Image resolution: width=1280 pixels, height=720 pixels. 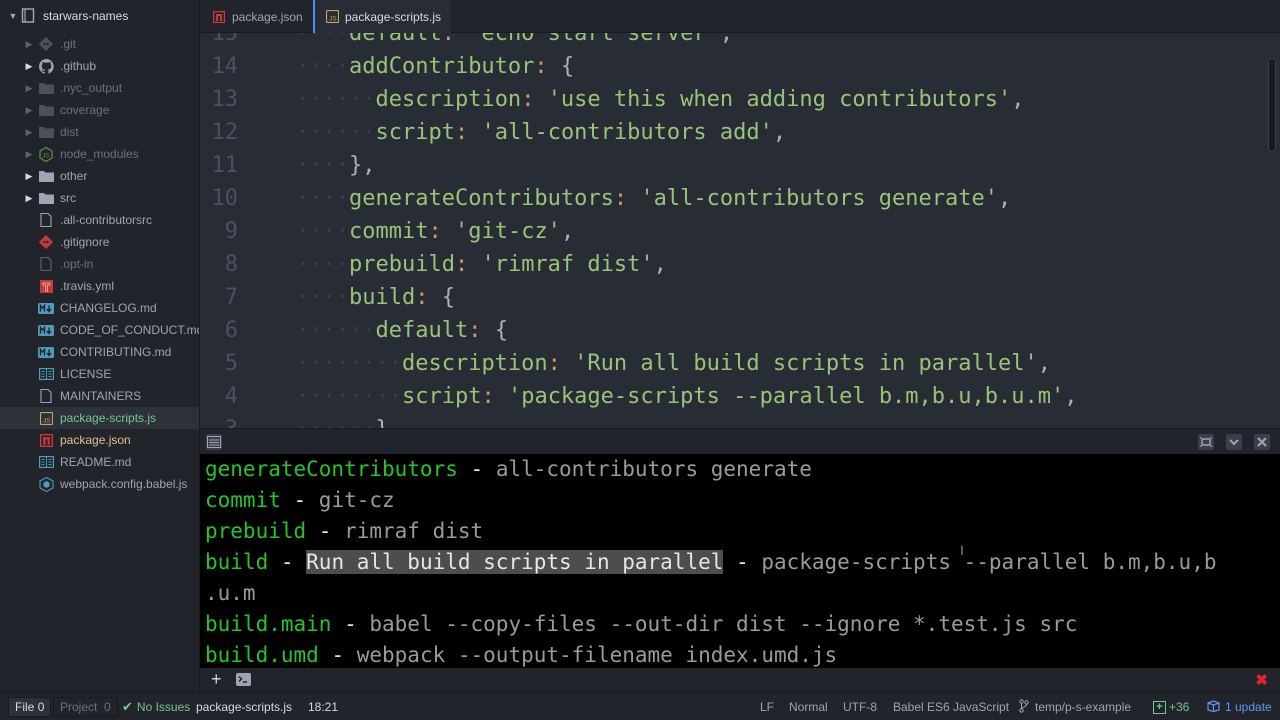 What do you see at coordinates (99, 44) in the screenshot?
I see `tree-folder-git: ▶ .git` at bounding box center [99, 44].